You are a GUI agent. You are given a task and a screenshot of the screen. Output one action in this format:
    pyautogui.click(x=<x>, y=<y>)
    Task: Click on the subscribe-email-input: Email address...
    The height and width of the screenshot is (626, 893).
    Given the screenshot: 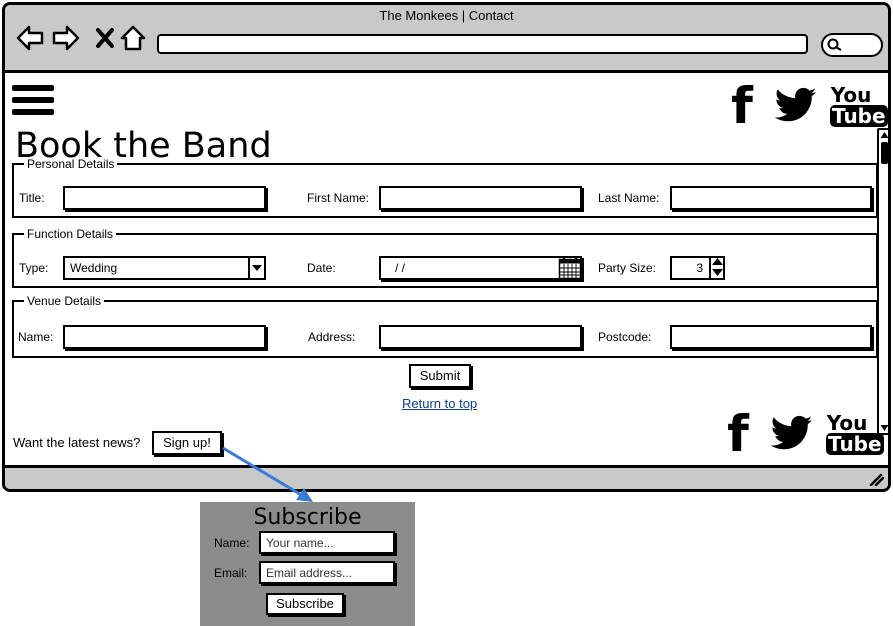 What is the action you would take?
    pyautogui.click(x=327, y=572)
    